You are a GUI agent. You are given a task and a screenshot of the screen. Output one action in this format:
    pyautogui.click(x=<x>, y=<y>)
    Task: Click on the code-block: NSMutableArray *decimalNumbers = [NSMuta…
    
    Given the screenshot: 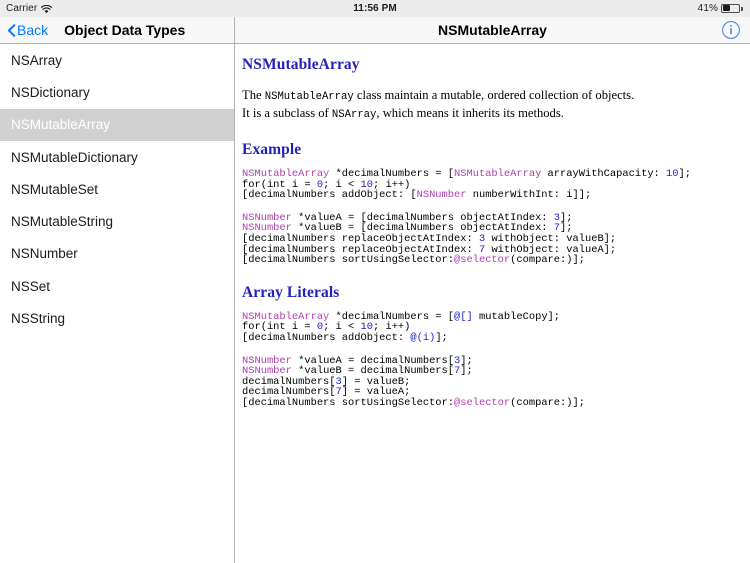 What is the action you would take?
    pyautogui.click(x=496, y=185)
    